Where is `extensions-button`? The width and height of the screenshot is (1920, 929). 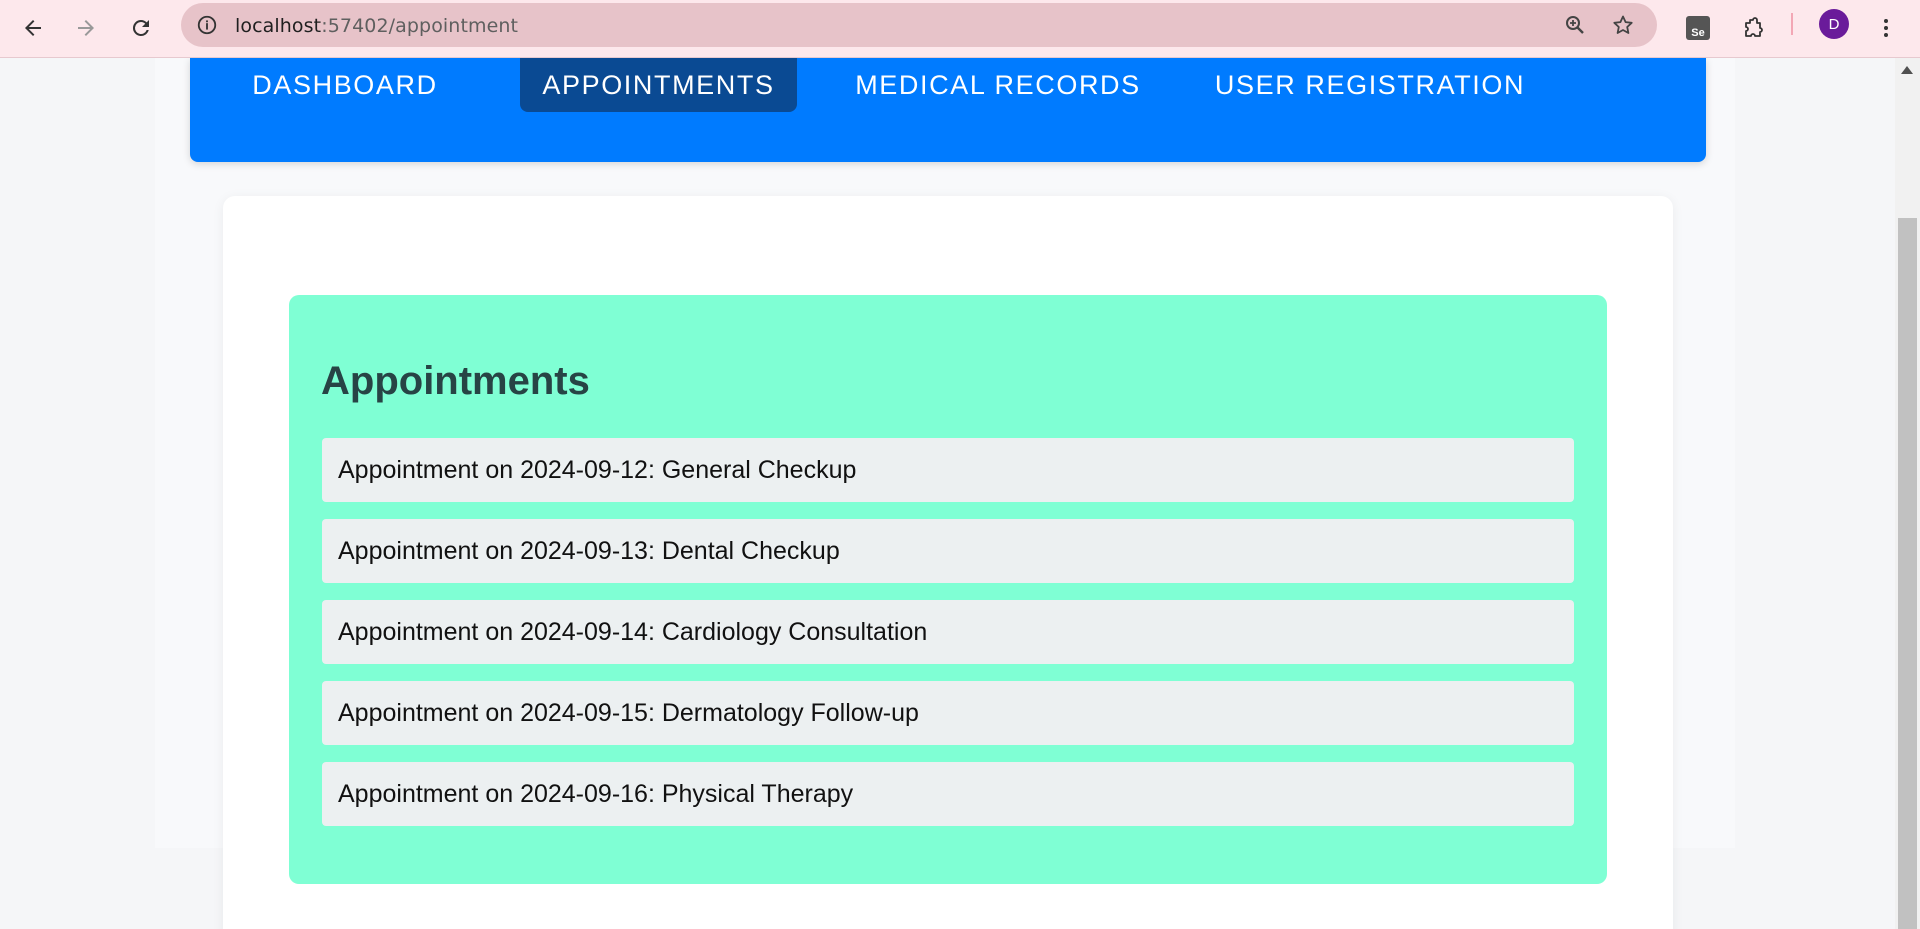 extensions-button is located at coordinates (1753, 28).